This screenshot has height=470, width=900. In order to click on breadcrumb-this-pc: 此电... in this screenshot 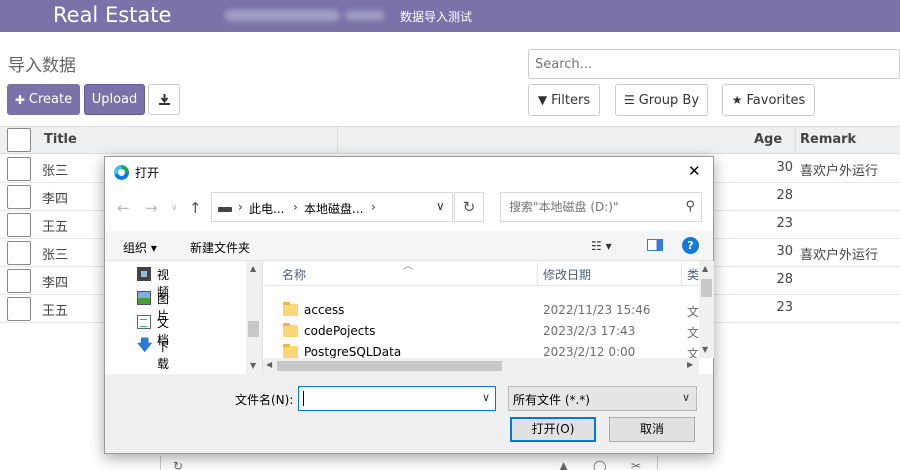, I will do `click(266, 208)`.